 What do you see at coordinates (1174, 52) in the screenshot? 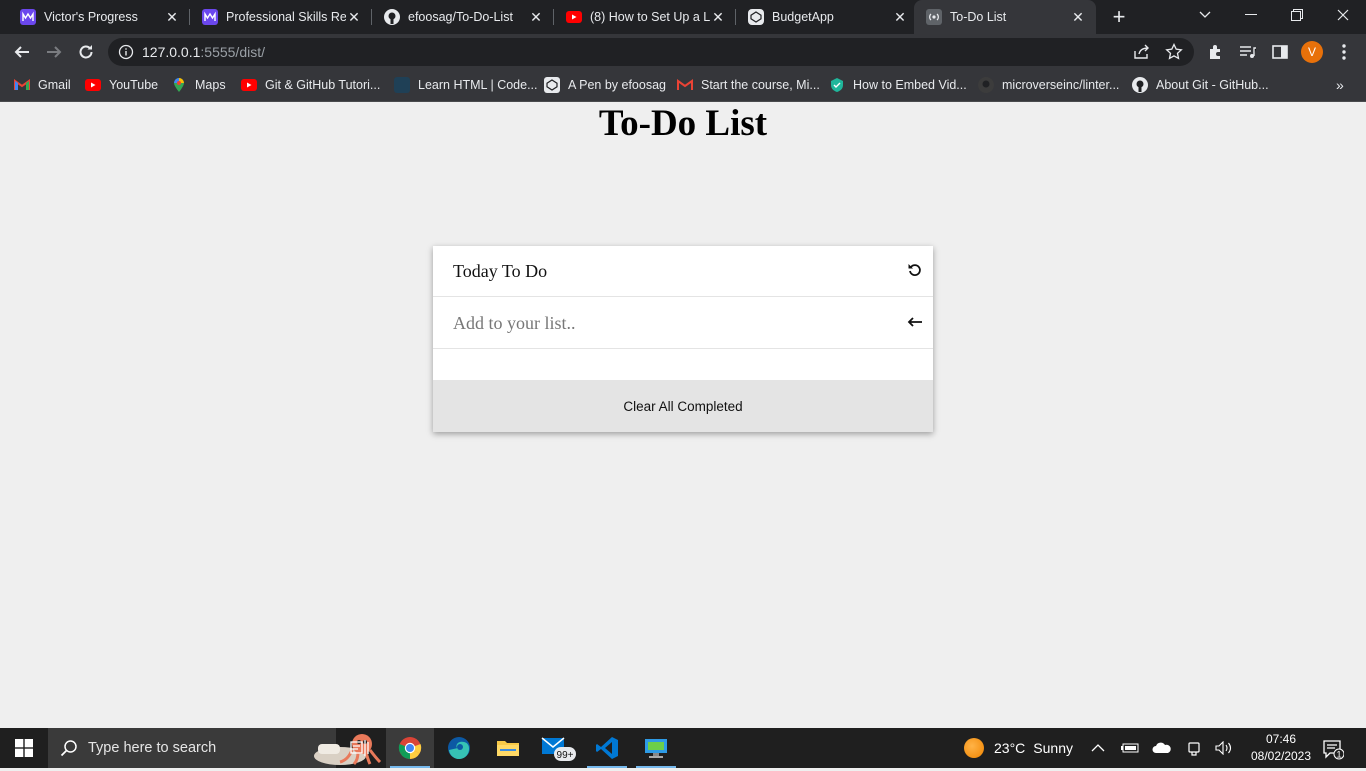
I see `bookmark-star-icon` at bounding box center [1174, 52].